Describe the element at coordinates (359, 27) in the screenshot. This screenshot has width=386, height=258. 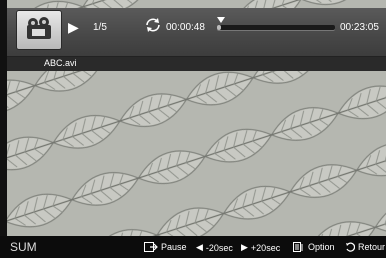
I see `total-time: 00:23:05` at that location.